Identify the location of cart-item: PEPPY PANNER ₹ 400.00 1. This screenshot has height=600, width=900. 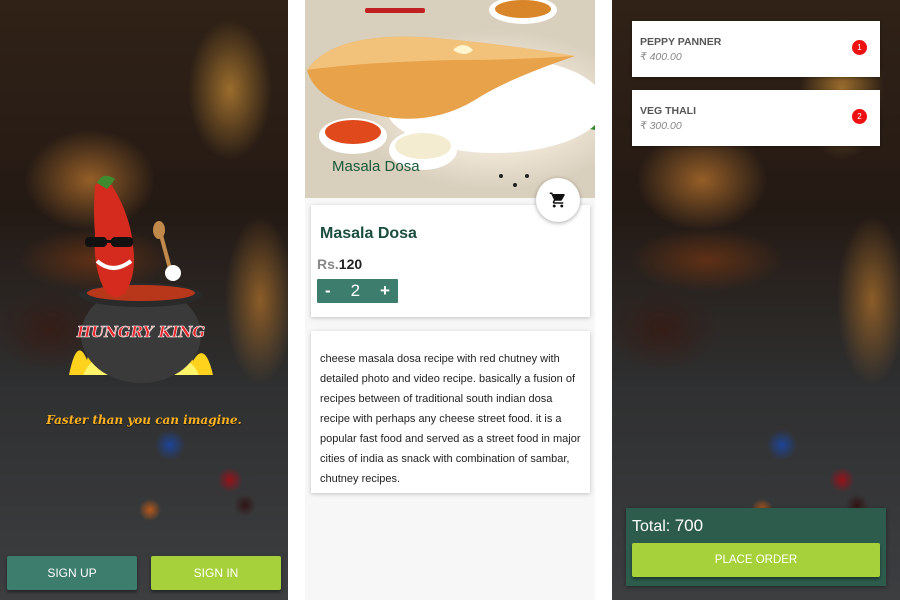
(756, 49).